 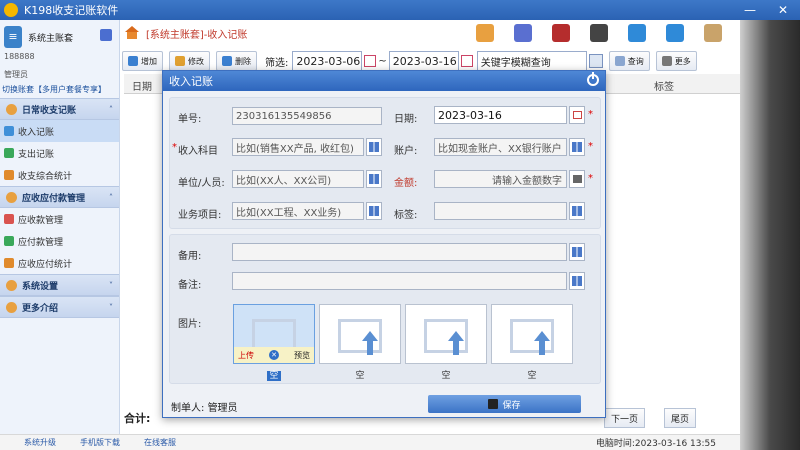 What do you see at coordinates (485, 33) in the screenshot?
I see `home-shortcut-icon` at bounding box center [485, 33].